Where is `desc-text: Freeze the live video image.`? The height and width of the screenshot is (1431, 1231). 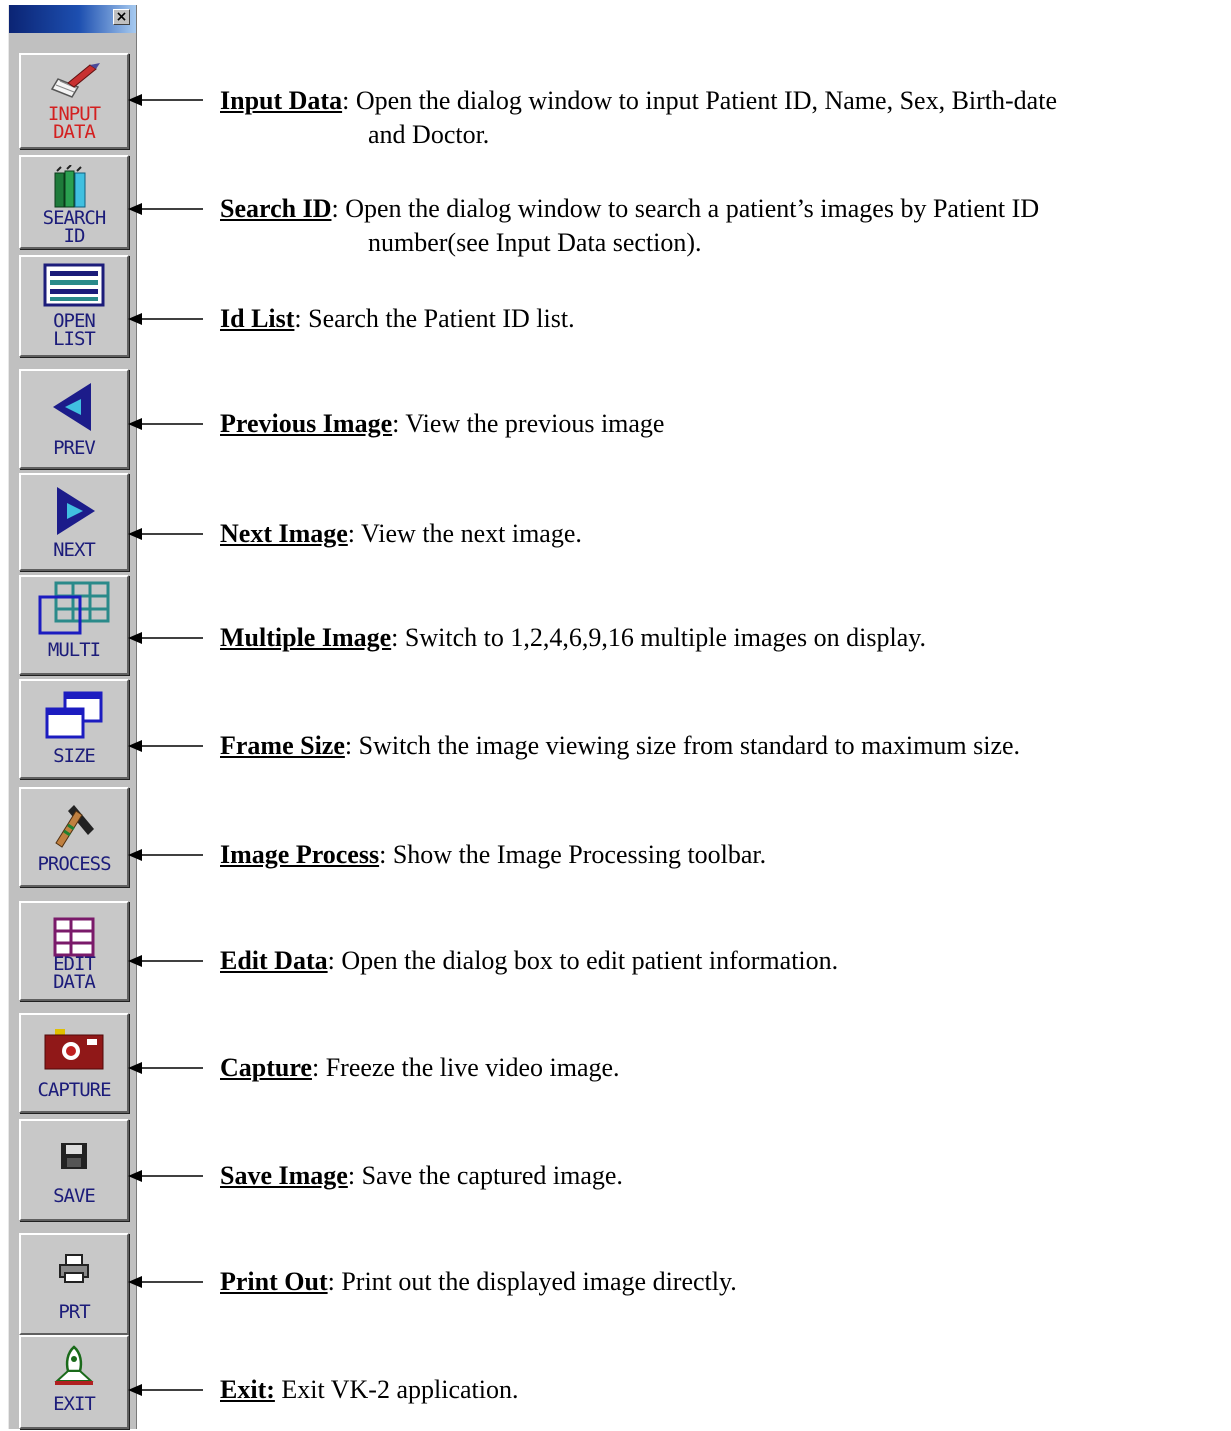 desc-text: Freeze the live video image. is located at coordinates (469, 1067).